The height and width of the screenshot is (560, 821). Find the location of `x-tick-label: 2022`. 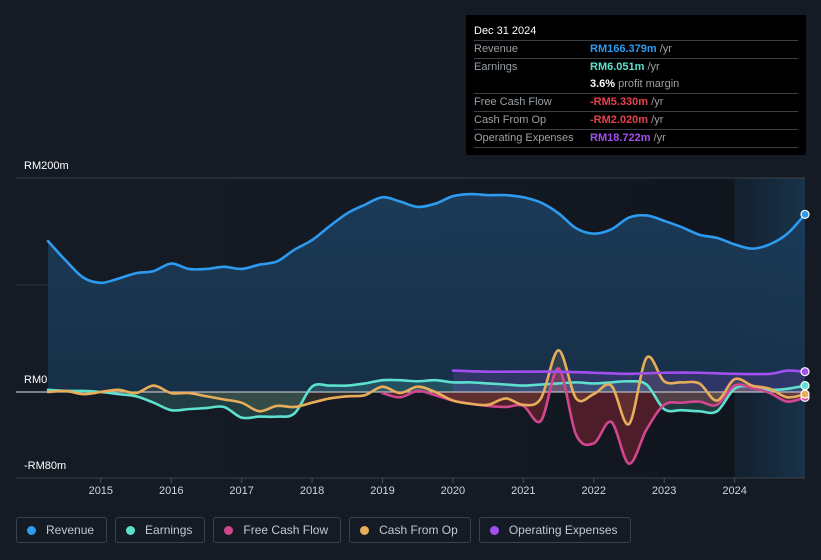

x-tick-label: 2022 is located at coordinates (593, 491).